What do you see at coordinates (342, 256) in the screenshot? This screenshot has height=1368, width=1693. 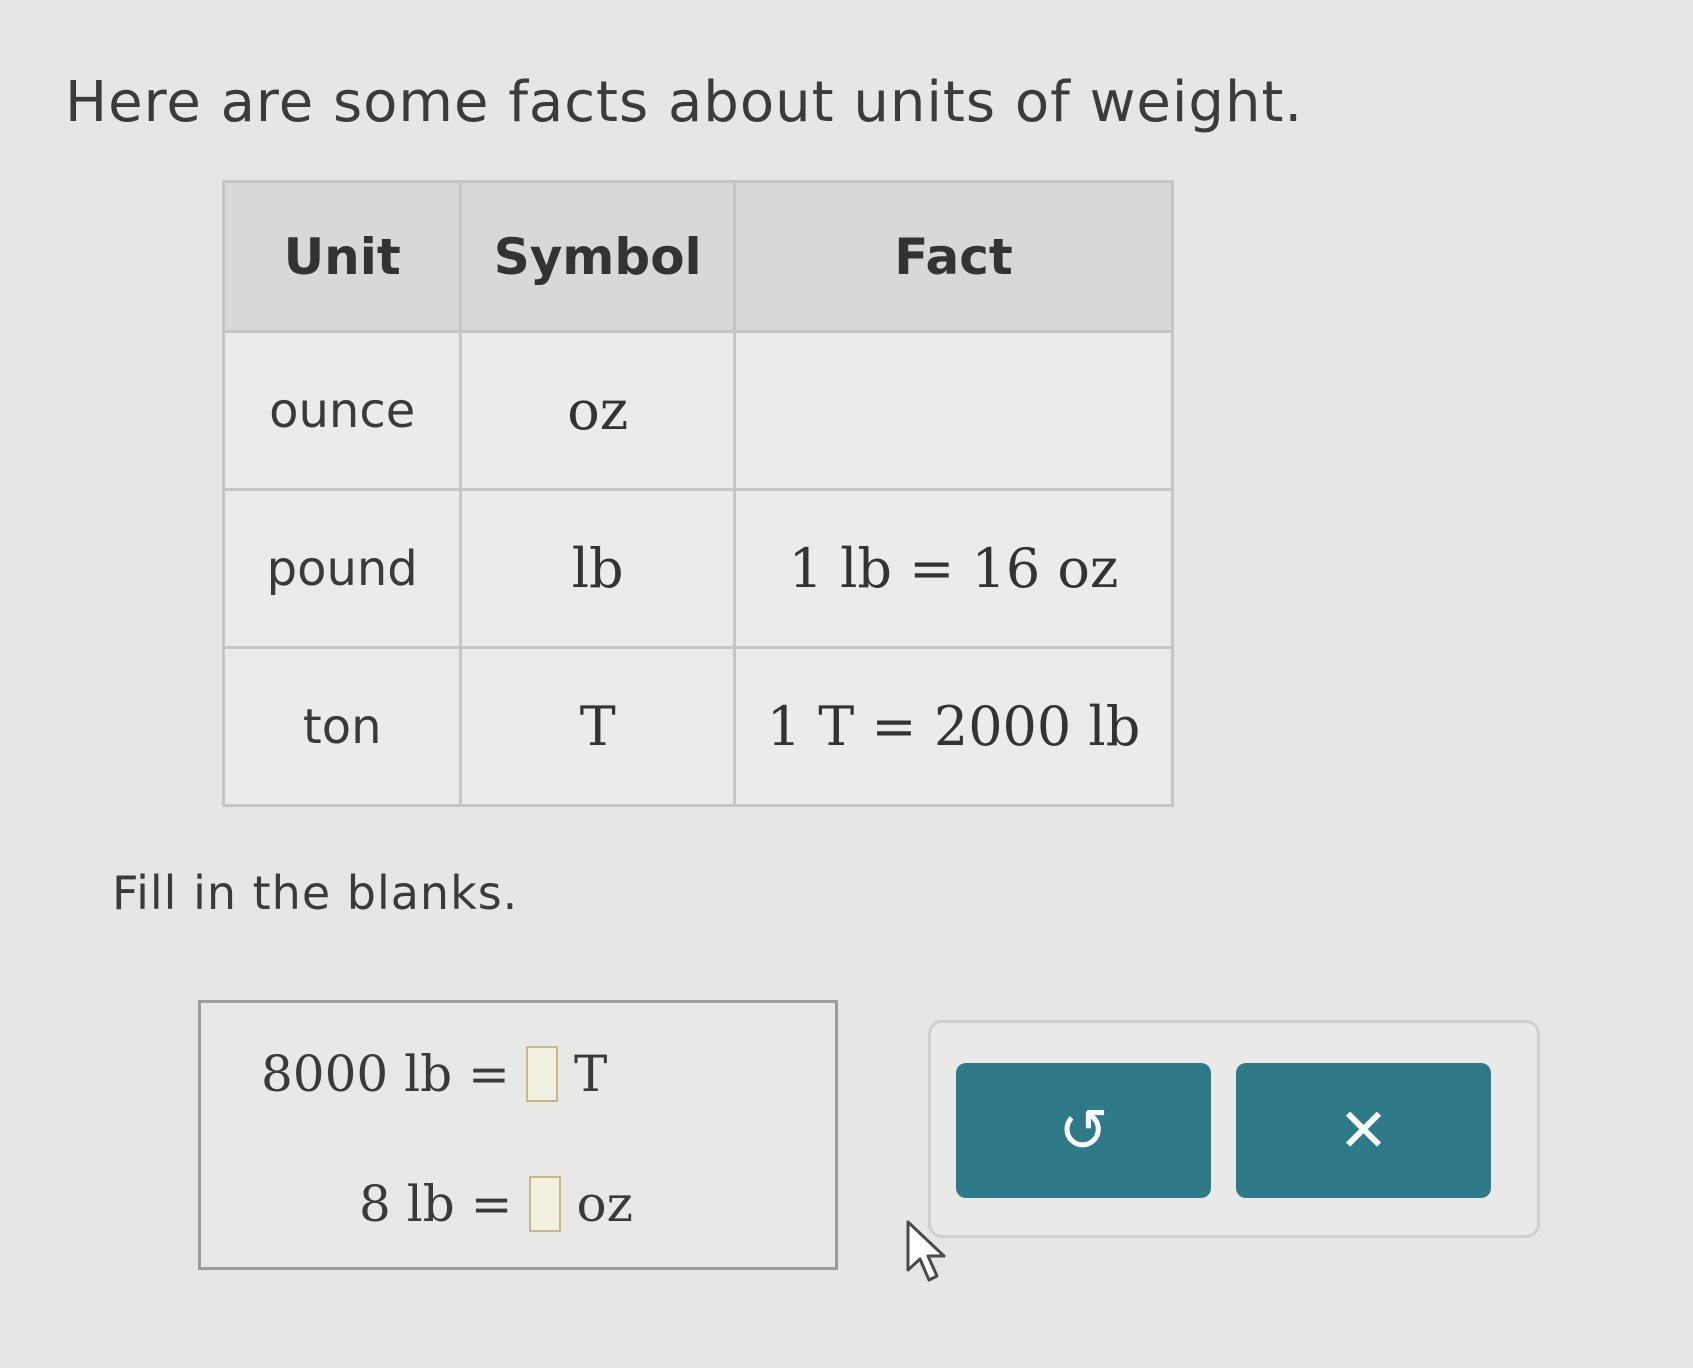 I see `header-unit: Unit` at bounding box center [342, 256].